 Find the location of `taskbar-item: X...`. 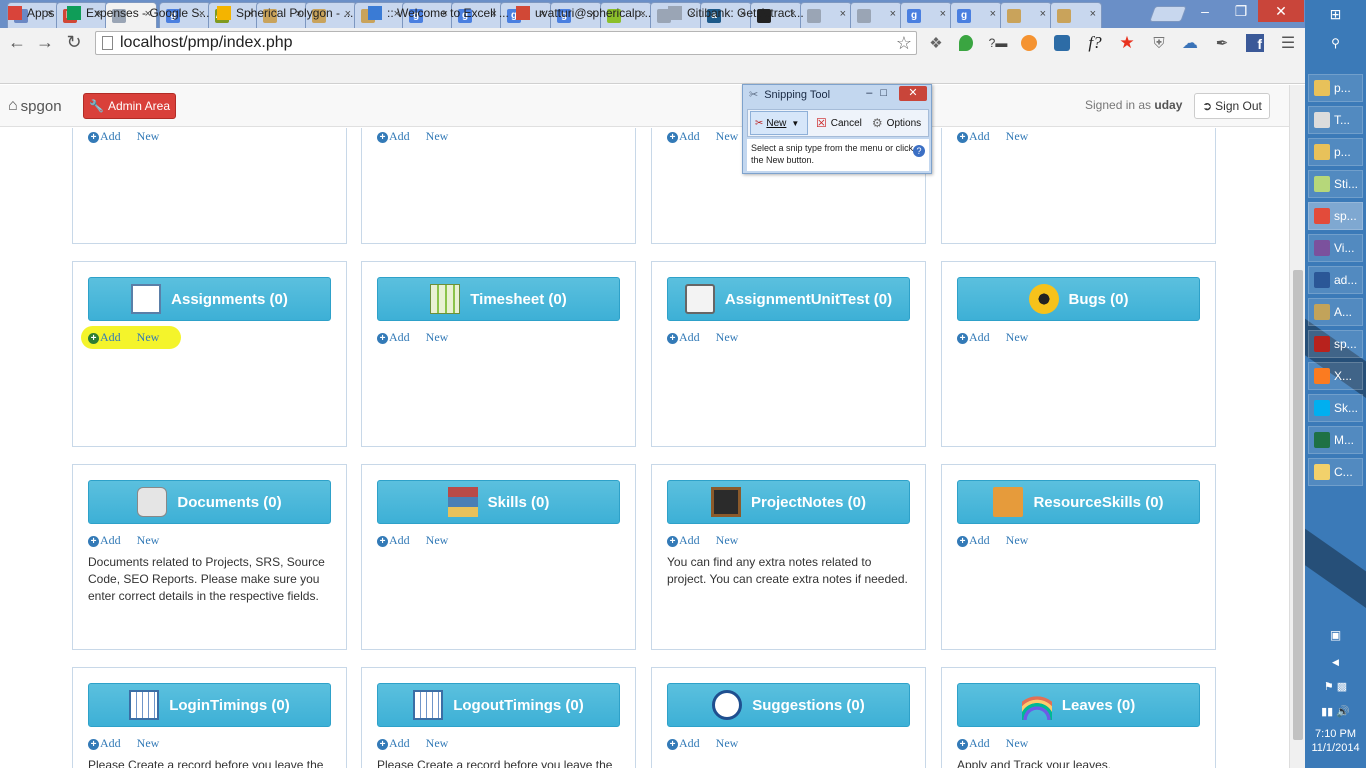

taskbar-item: X... is located at coordinates (1335, 376).